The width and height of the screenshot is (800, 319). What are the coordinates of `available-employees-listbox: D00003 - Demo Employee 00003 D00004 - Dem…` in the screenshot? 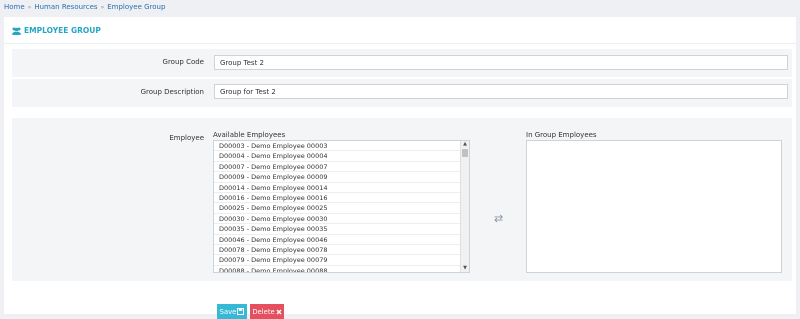 It's located at (341, 206).